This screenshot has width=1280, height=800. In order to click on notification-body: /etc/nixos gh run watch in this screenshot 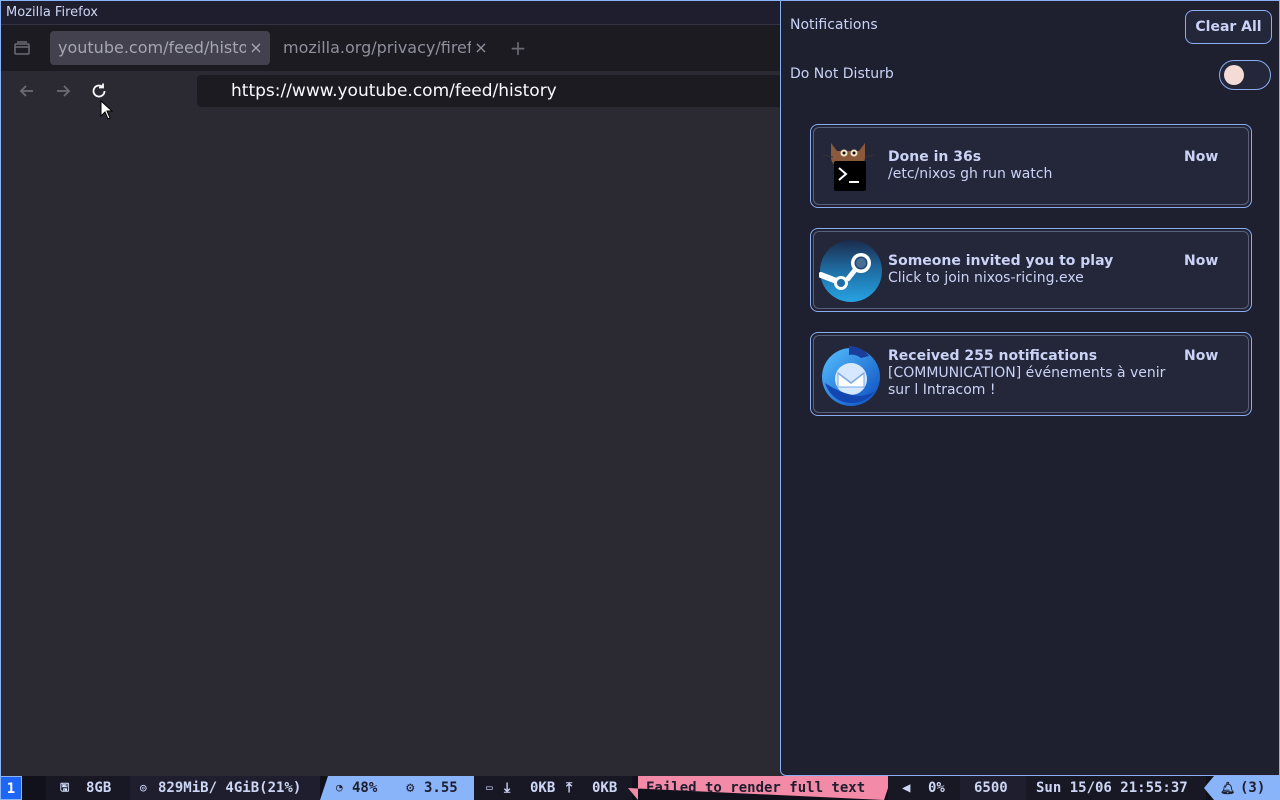, I will do `click(970, 174)`.